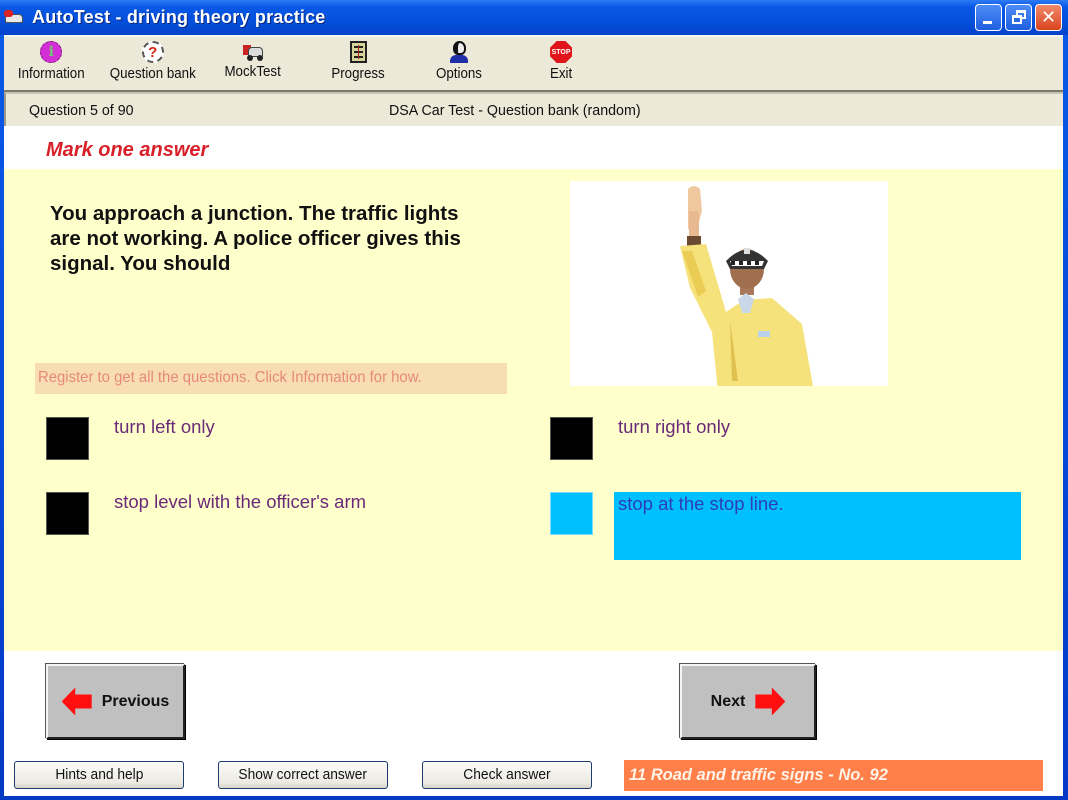 This screenshot has width=1068, height=800. What do you see at coordinates (253, 51) in the screenshot?
I see `car-icon` at bounding box center [253, 51].